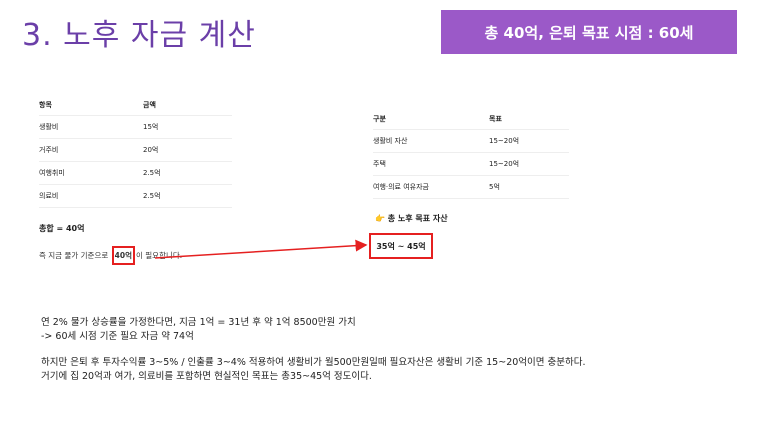 This screenshot has width=760, height=428. Describe the element at coordinates (380, 218) in the screenshot. I see `pointing-hand-icon: 👉` at that location.